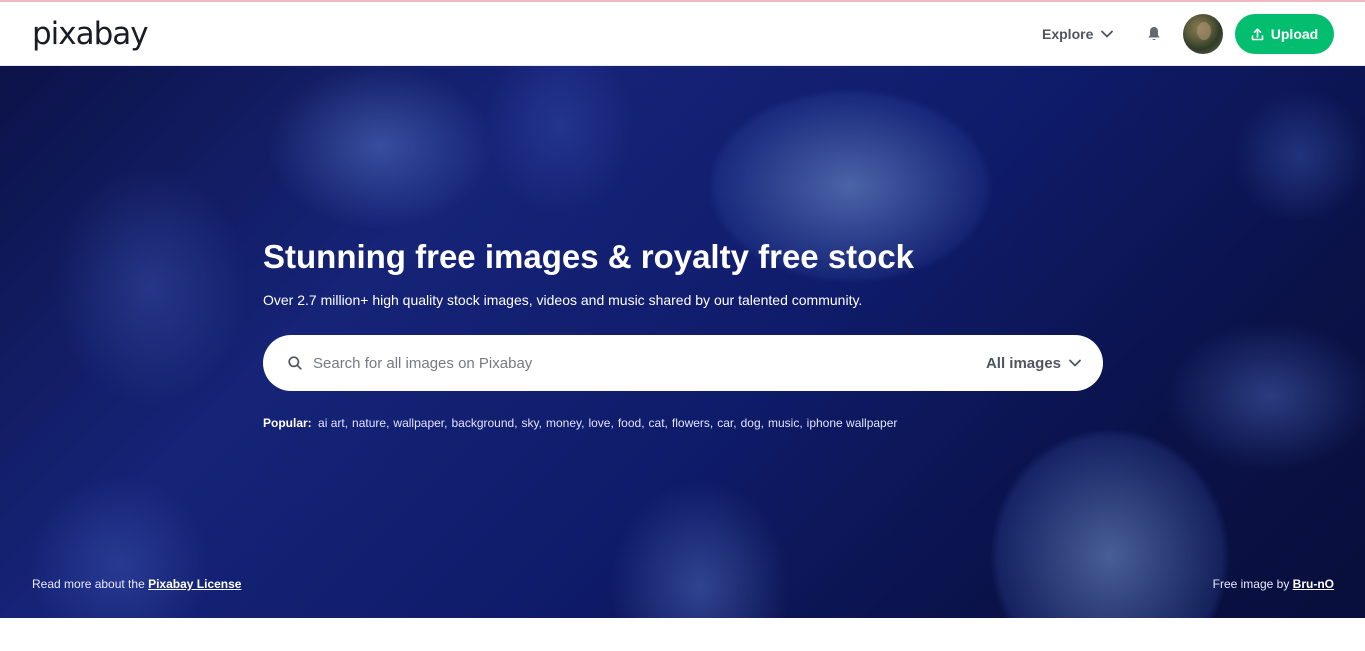 The width and height of the screenshot is (1365, 651). I want to click on popular-label: Popular:, so click(287, 423).